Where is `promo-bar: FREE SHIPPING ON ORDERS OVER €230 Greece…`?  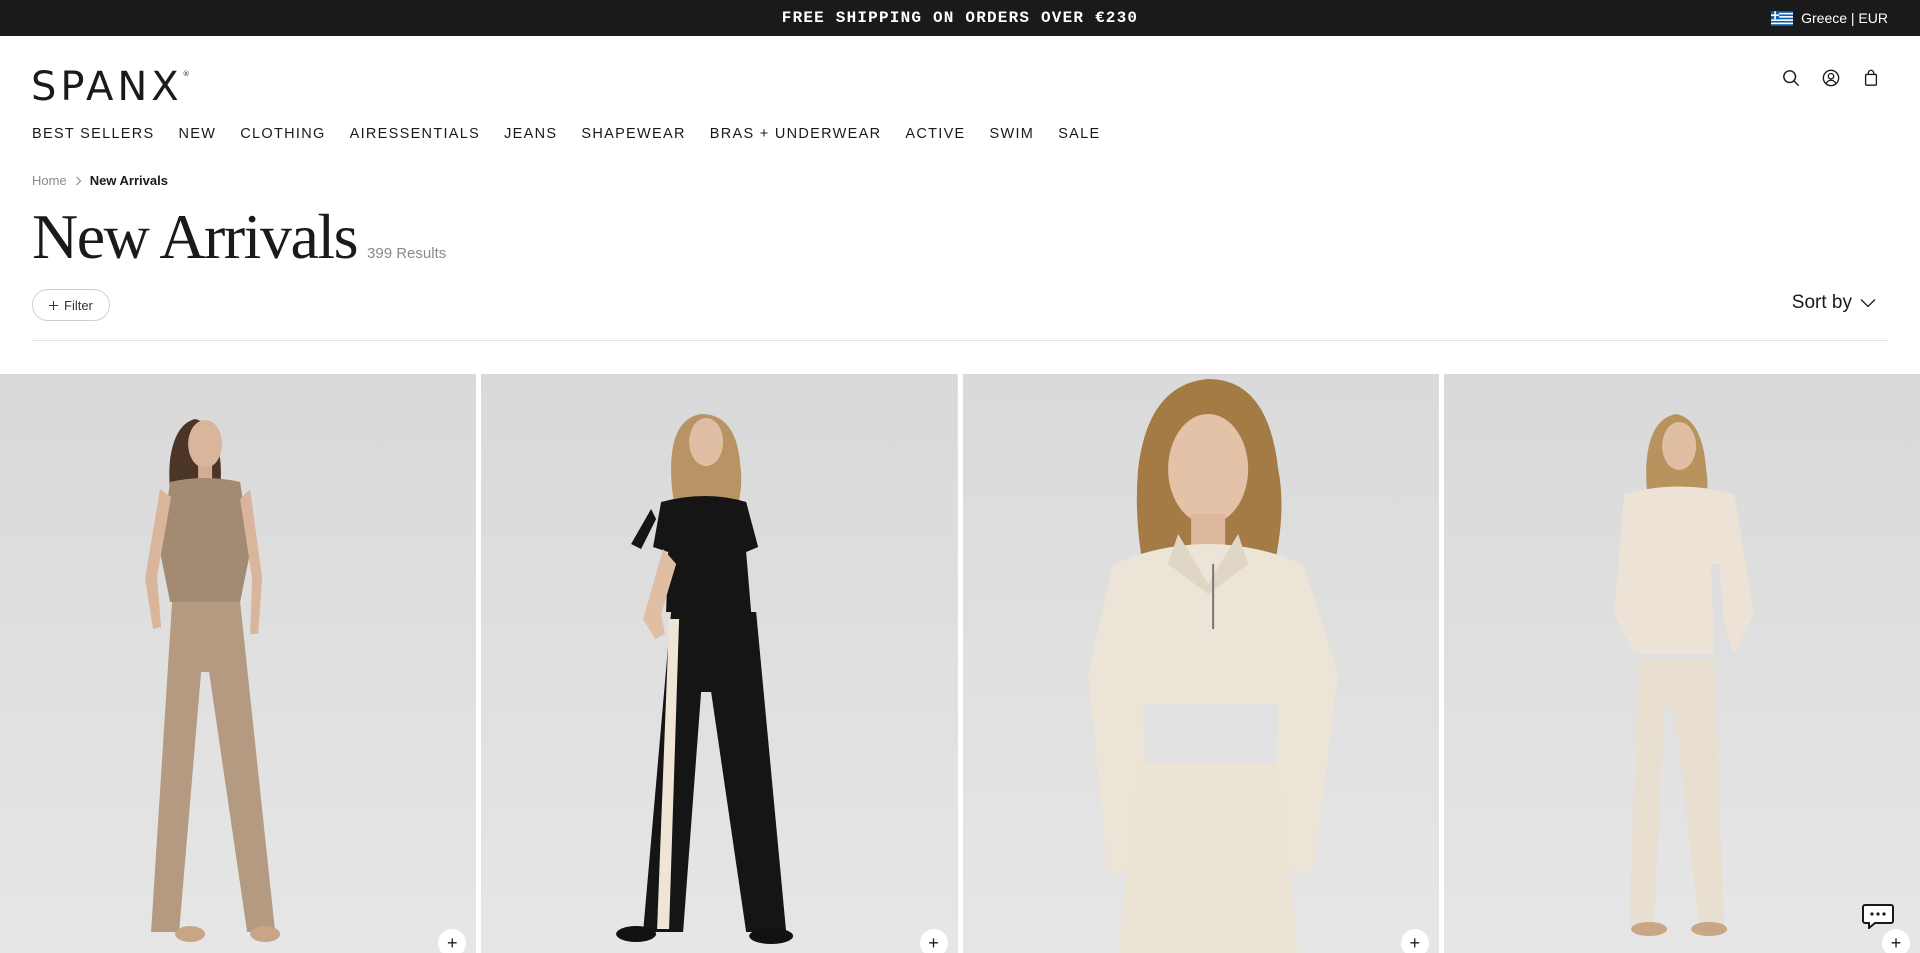
promo-bar: FREE SHIPPING ON ORDERS OVER €230 Greece… is located at coordinates (960, 18).